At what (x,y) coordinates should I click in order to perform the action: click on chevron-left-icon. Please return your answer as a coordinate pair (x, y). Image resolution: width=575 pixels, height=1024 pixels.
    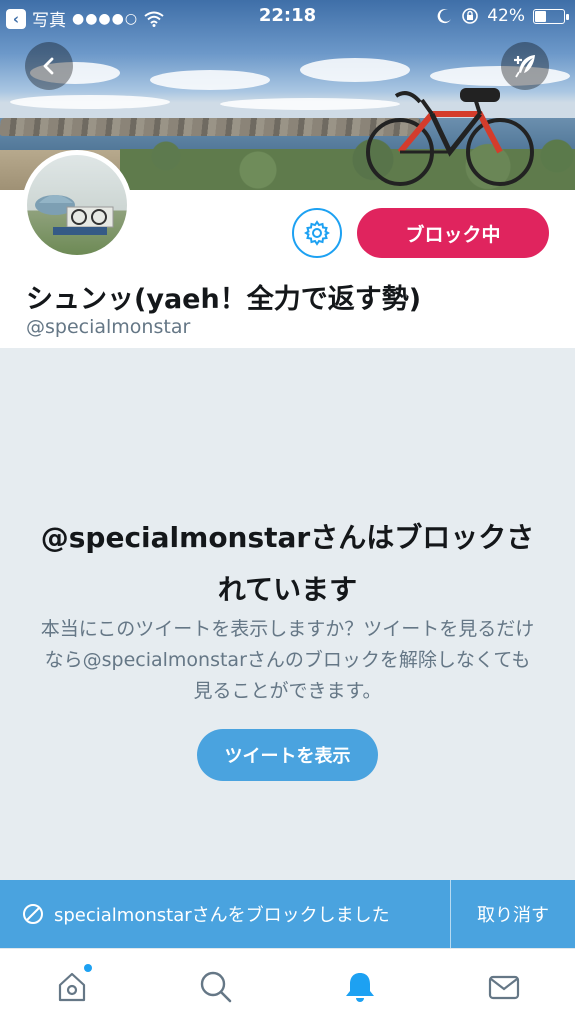
    Looking at the image, I should click on (48, 66).